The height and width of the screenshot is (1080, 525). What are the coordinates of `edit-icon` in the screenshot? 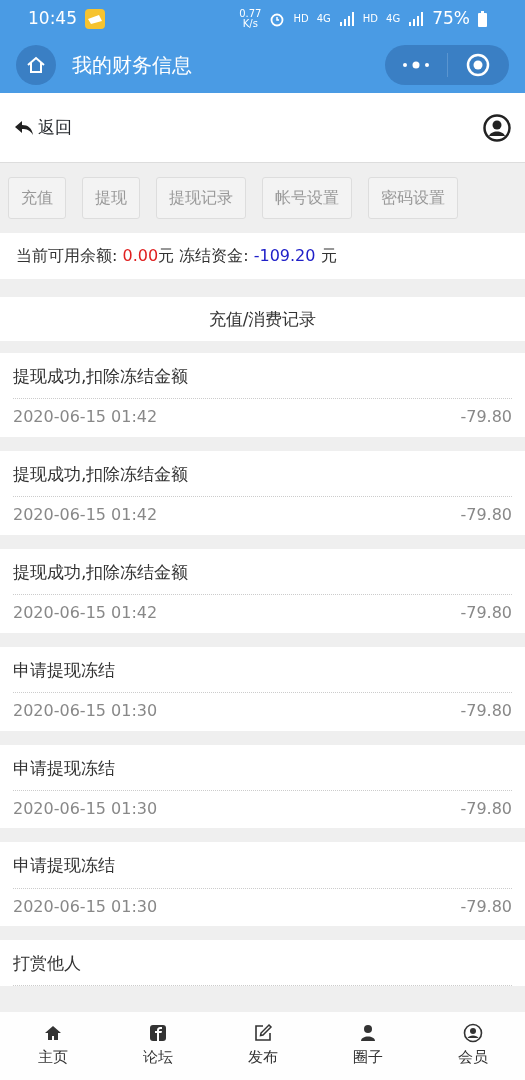 It's located at (262, 1033).